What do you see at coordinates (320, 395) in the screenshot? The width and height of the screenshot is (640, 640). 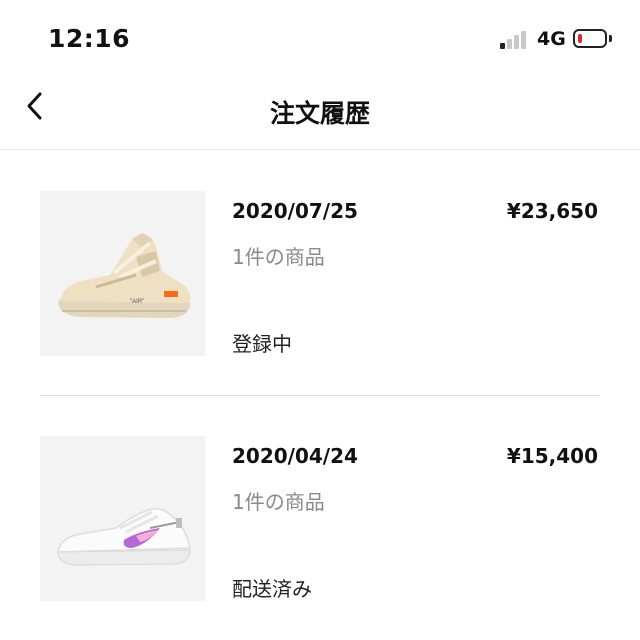 I see `divider` at bounding box center [320, 395].